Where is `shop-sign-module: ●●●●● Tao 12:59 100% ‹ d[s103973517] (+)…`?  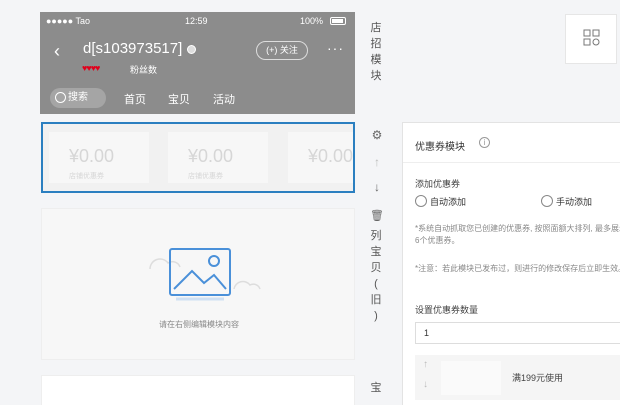 shop-sign-module: ●●●●● Tao 12:59 100% ‹ d[s103973517] (+)… is located at coordinates (197, 63).